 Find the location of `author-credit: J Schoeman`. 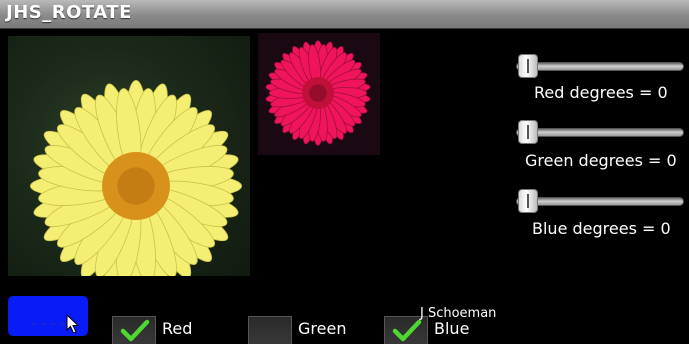

author-credit: J Schoeman is located at coordinates (458, 313).